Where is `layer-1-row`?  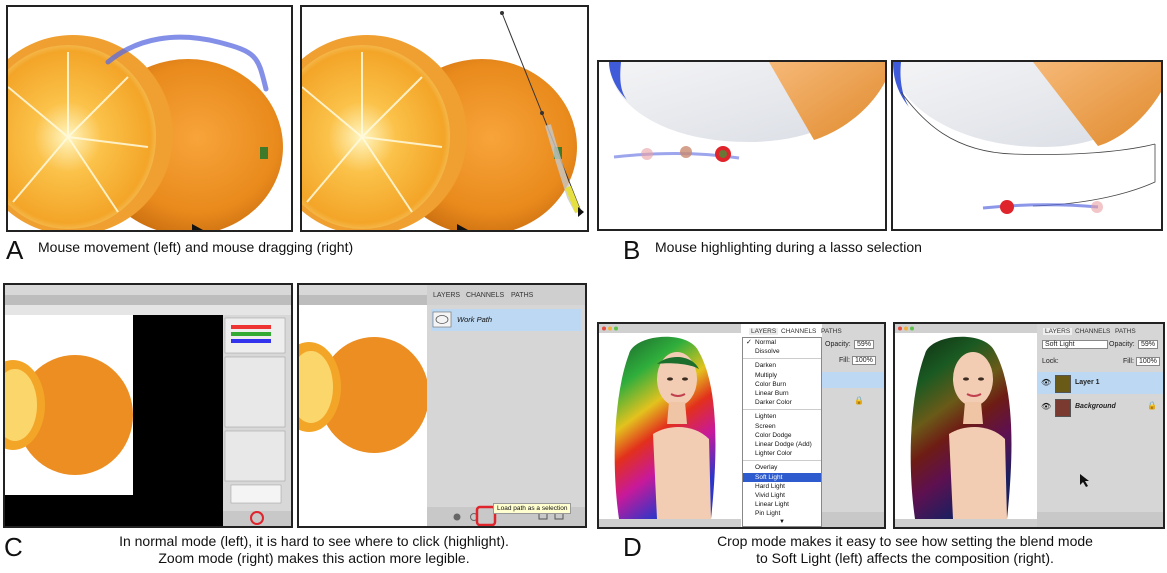 layer-1-row is located at coordinates (853, 380).